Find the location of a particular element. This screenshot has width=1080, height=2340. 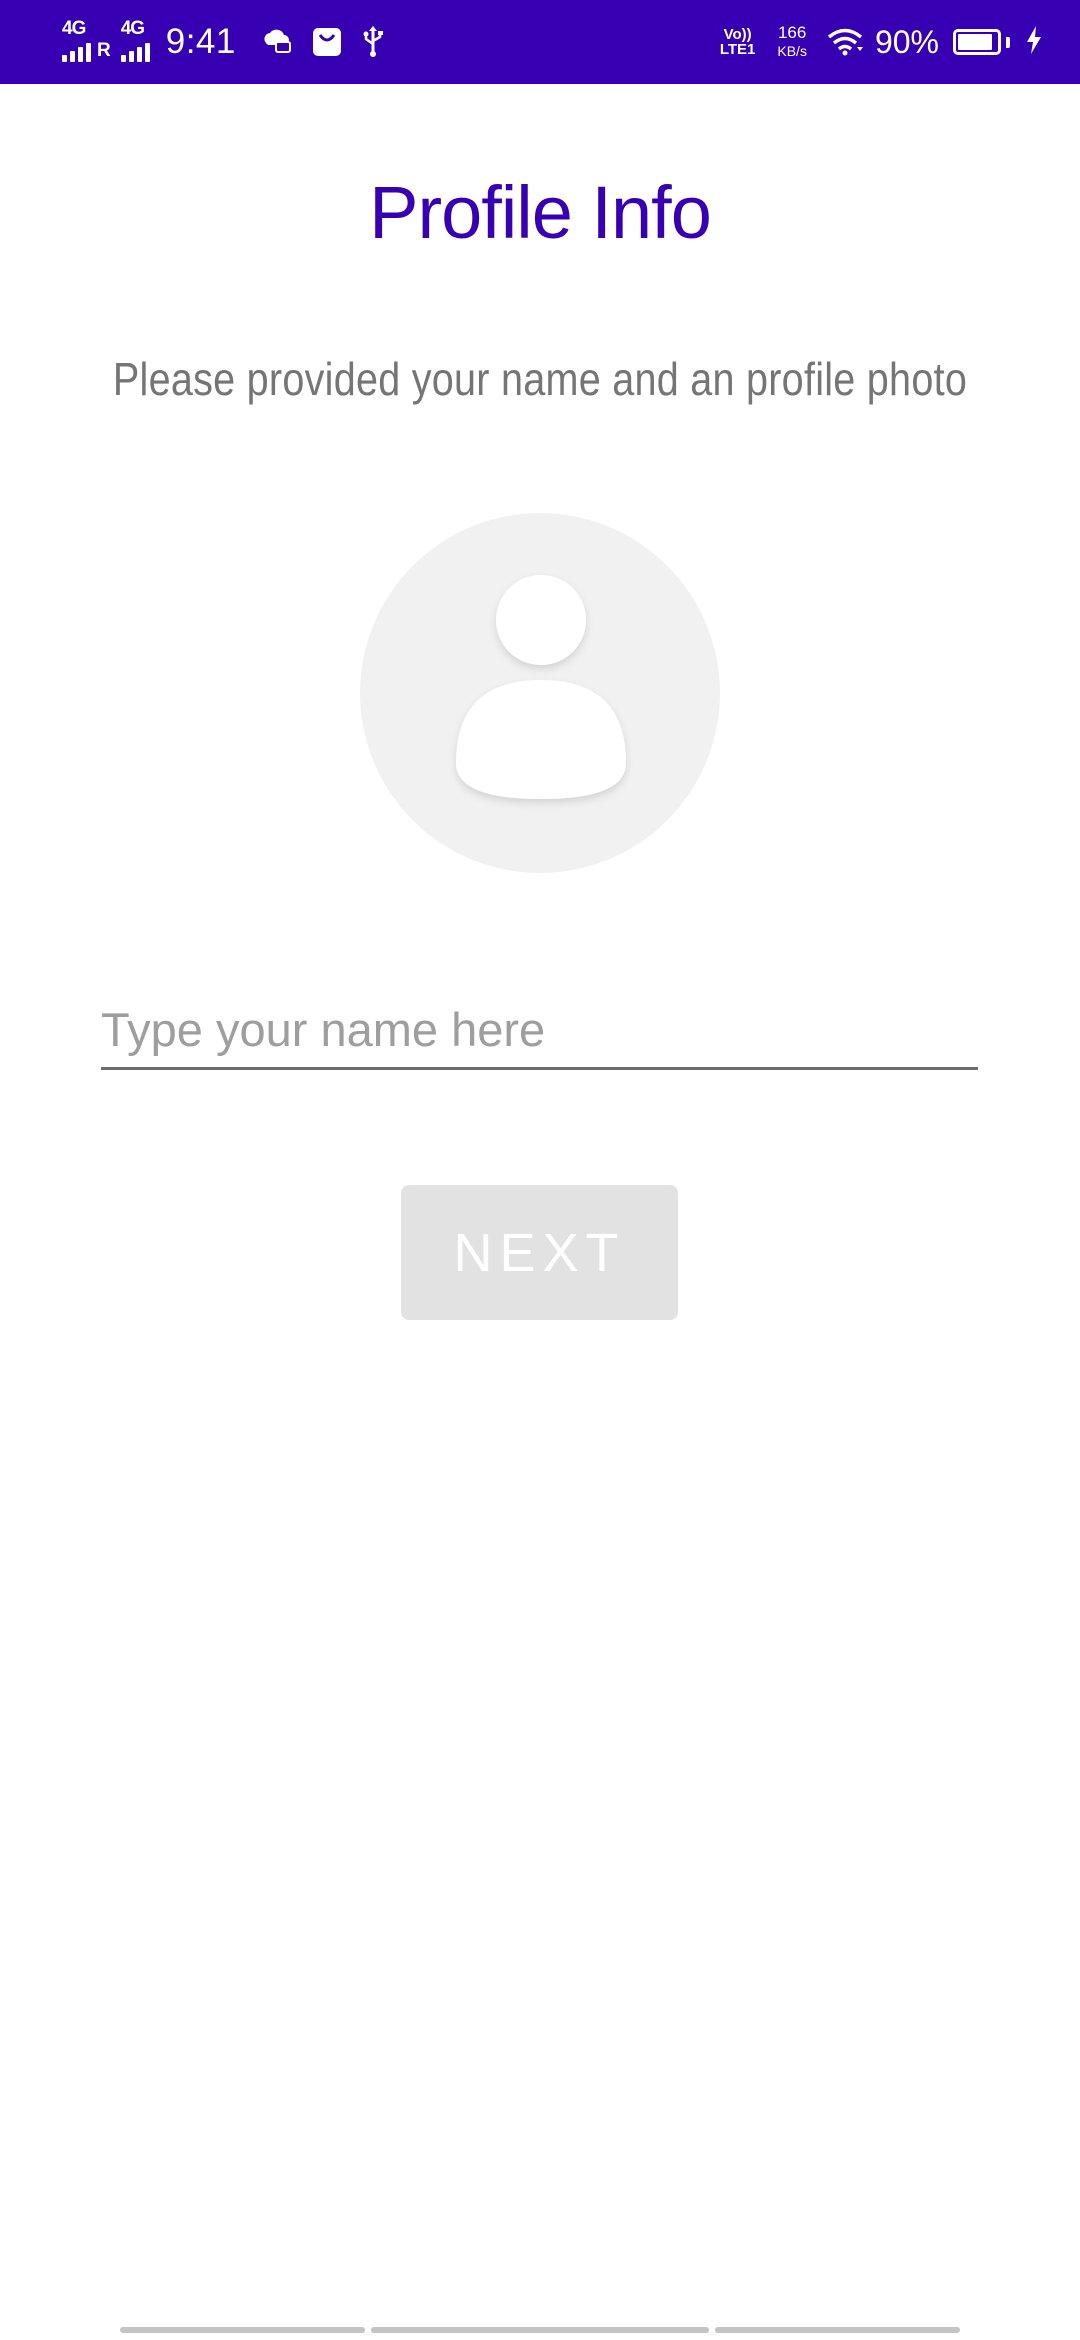

next-button: NEXT is located at coordinates (539, 1252).